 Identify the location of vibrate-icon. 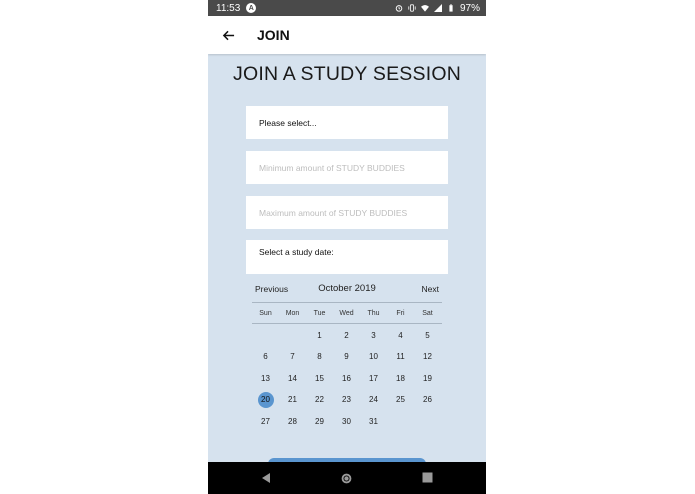
(412, 8).